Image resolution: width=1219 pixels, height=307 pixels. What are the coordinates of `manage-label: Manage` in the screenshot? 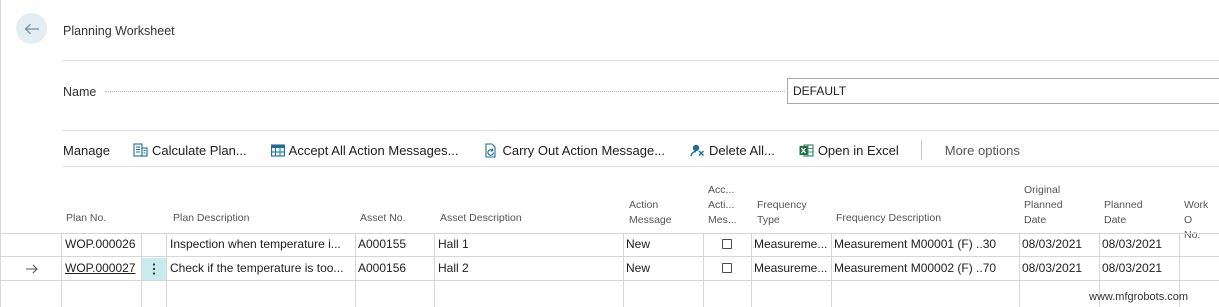 It's located at (86, 150).